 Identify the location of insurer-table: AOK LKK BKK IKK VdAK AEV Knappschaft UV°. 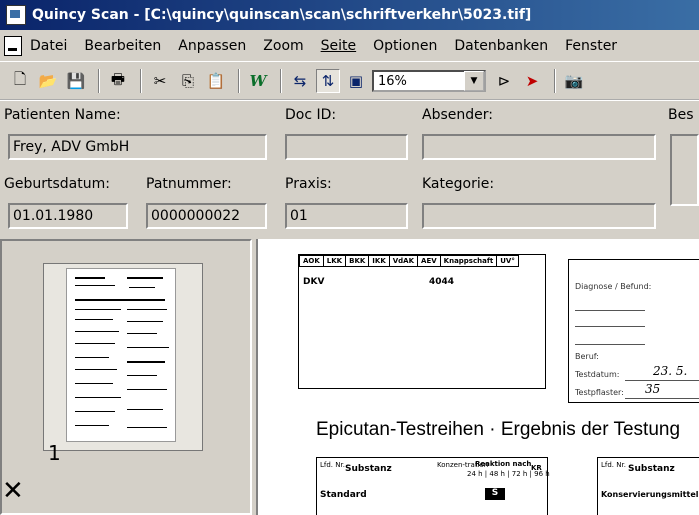
(409, 261).